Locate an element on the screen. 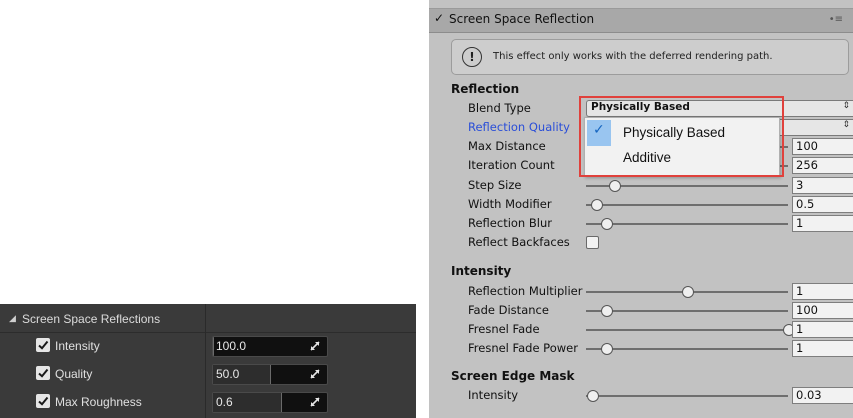  reflection-multiplier-value: 1 is located at coordinates (800, 291).